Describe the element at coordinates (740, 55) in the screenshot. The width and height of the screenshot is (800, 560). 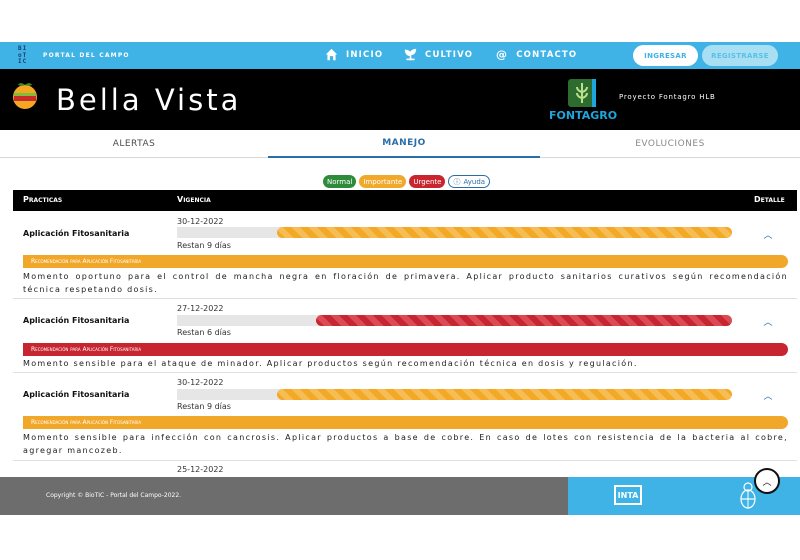
I see `register-button: REGISTRARSE` at that location.